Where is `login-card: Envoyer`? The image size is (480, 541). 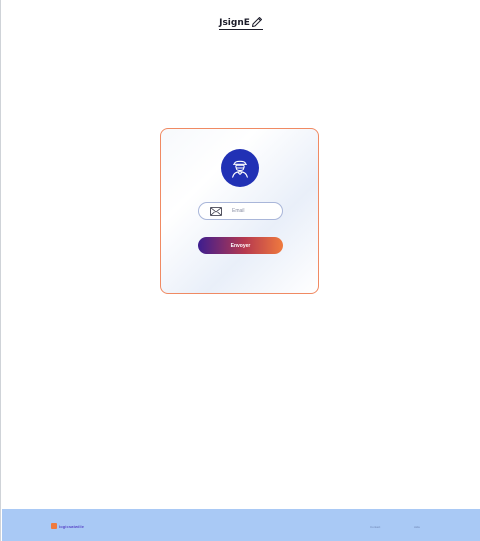
login-card: Envoyer is located at coordinates (239, 211).